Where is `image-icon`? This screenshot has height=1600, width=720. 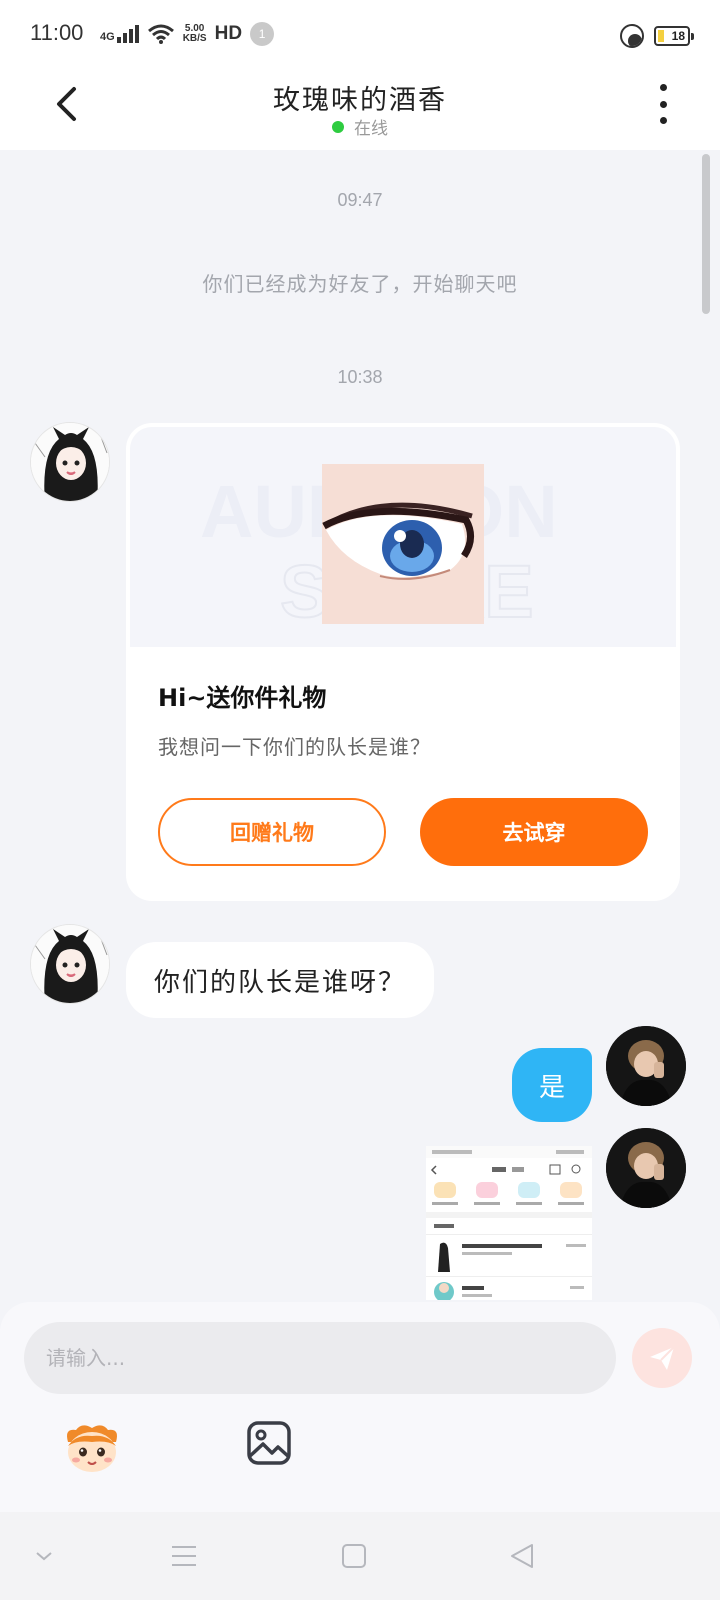
image-icon is located at coordinates (269, 1443).